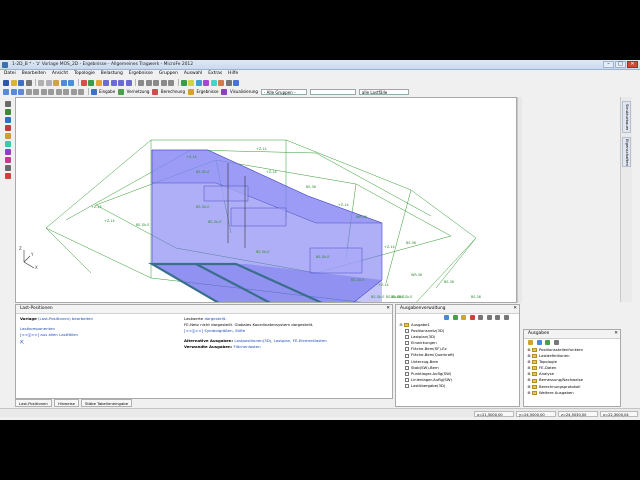  I want to click on menu-extras: Extras, so click(215, 74).